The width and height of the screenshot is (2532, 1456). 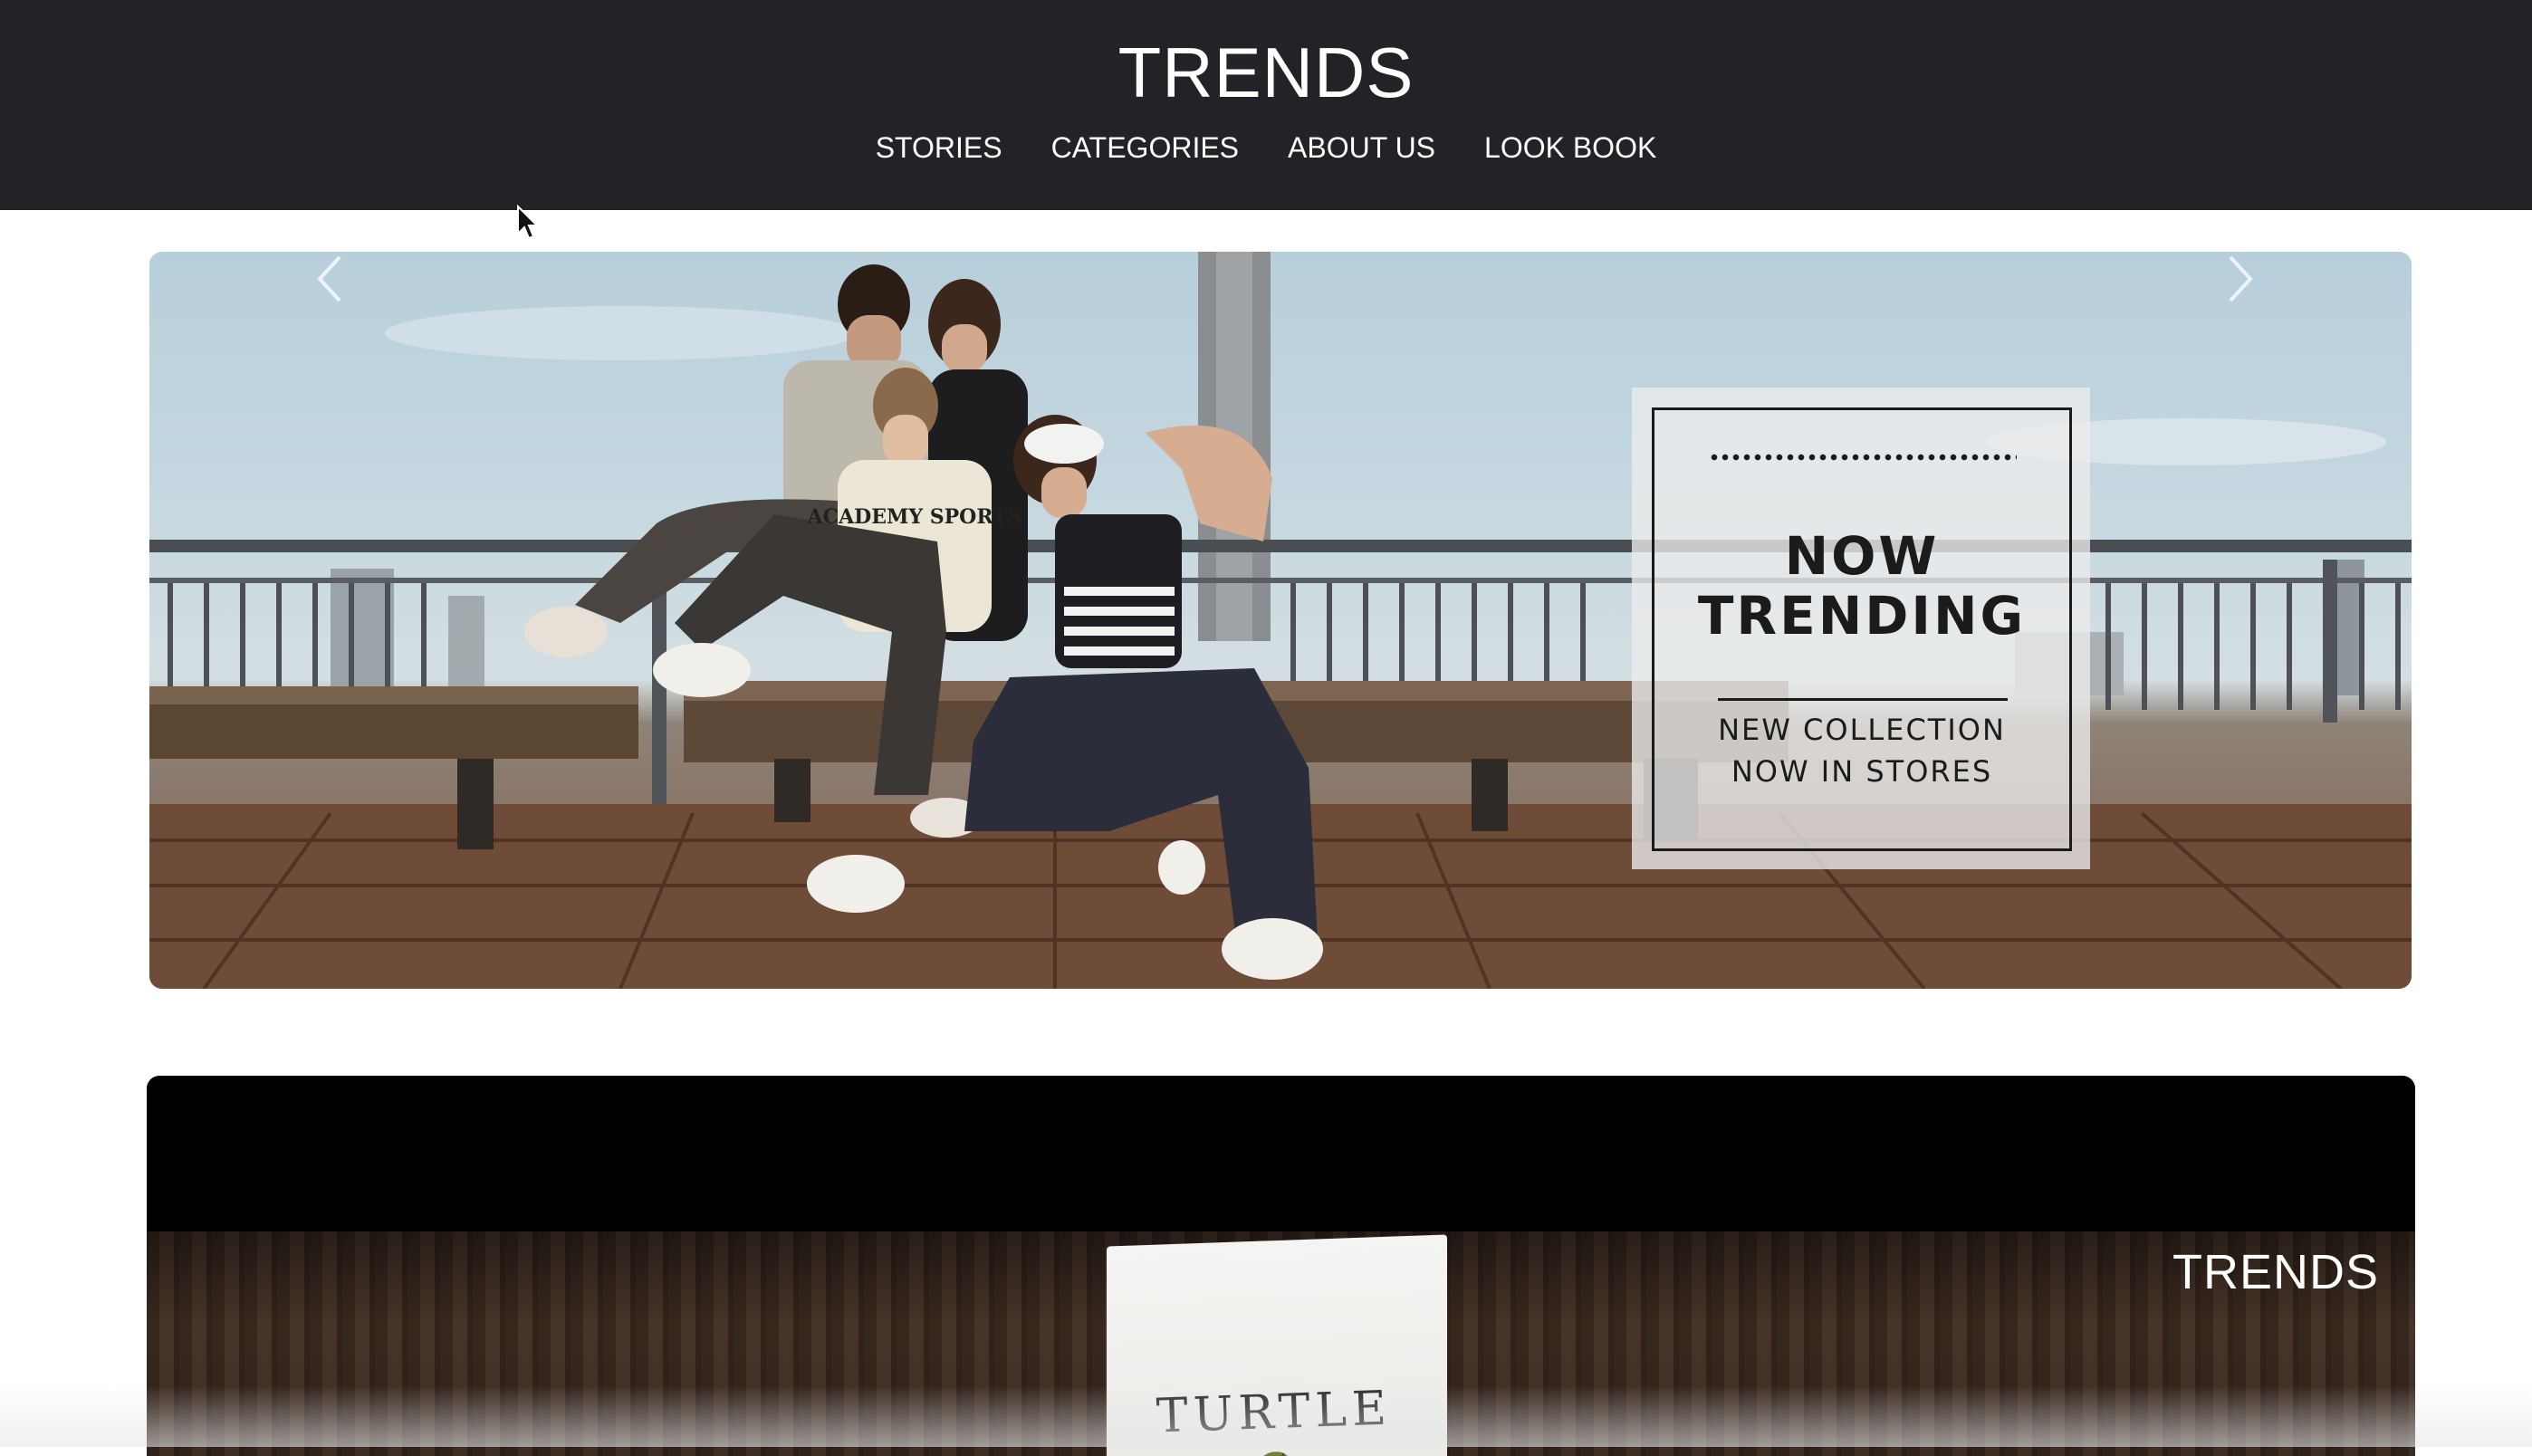 I want to click on promo-subtitle-line2: NOW IN STORES, so click(x=1862, y=772).